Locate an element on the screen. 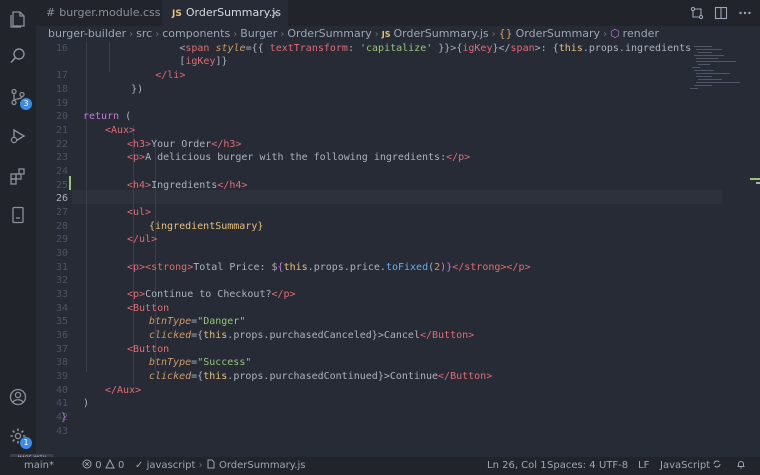  line-number: 38 is located at coordinates (61, 362).